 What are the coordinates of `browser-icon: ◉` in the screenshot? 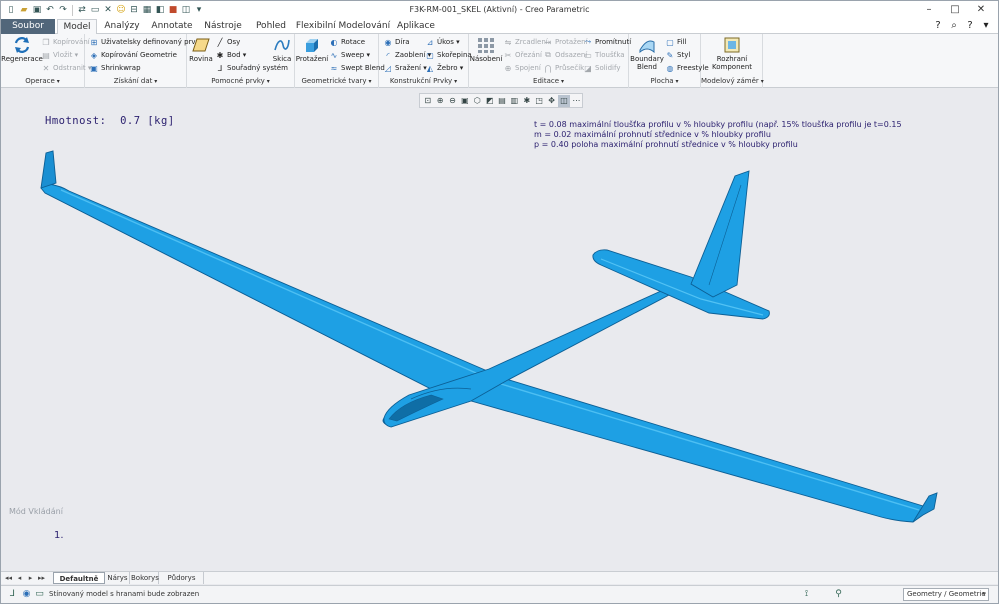 It's located at (26, 594).